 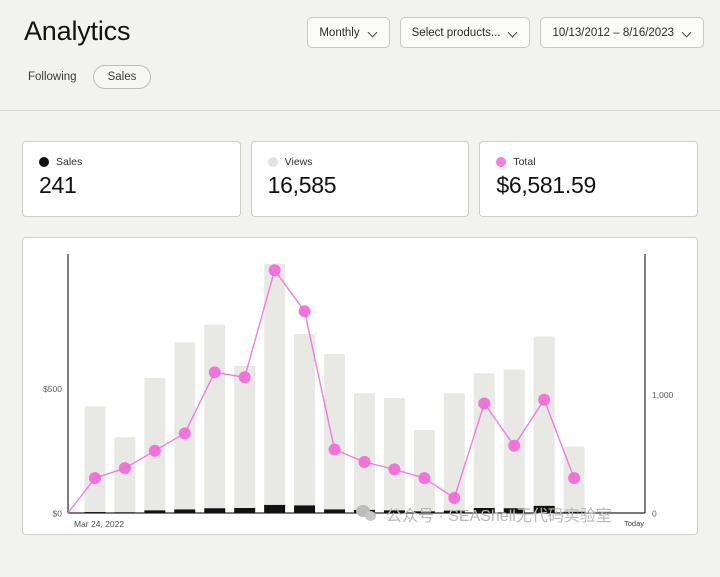 I want to click on kpi-value: 241, so click(x=58, y=185).